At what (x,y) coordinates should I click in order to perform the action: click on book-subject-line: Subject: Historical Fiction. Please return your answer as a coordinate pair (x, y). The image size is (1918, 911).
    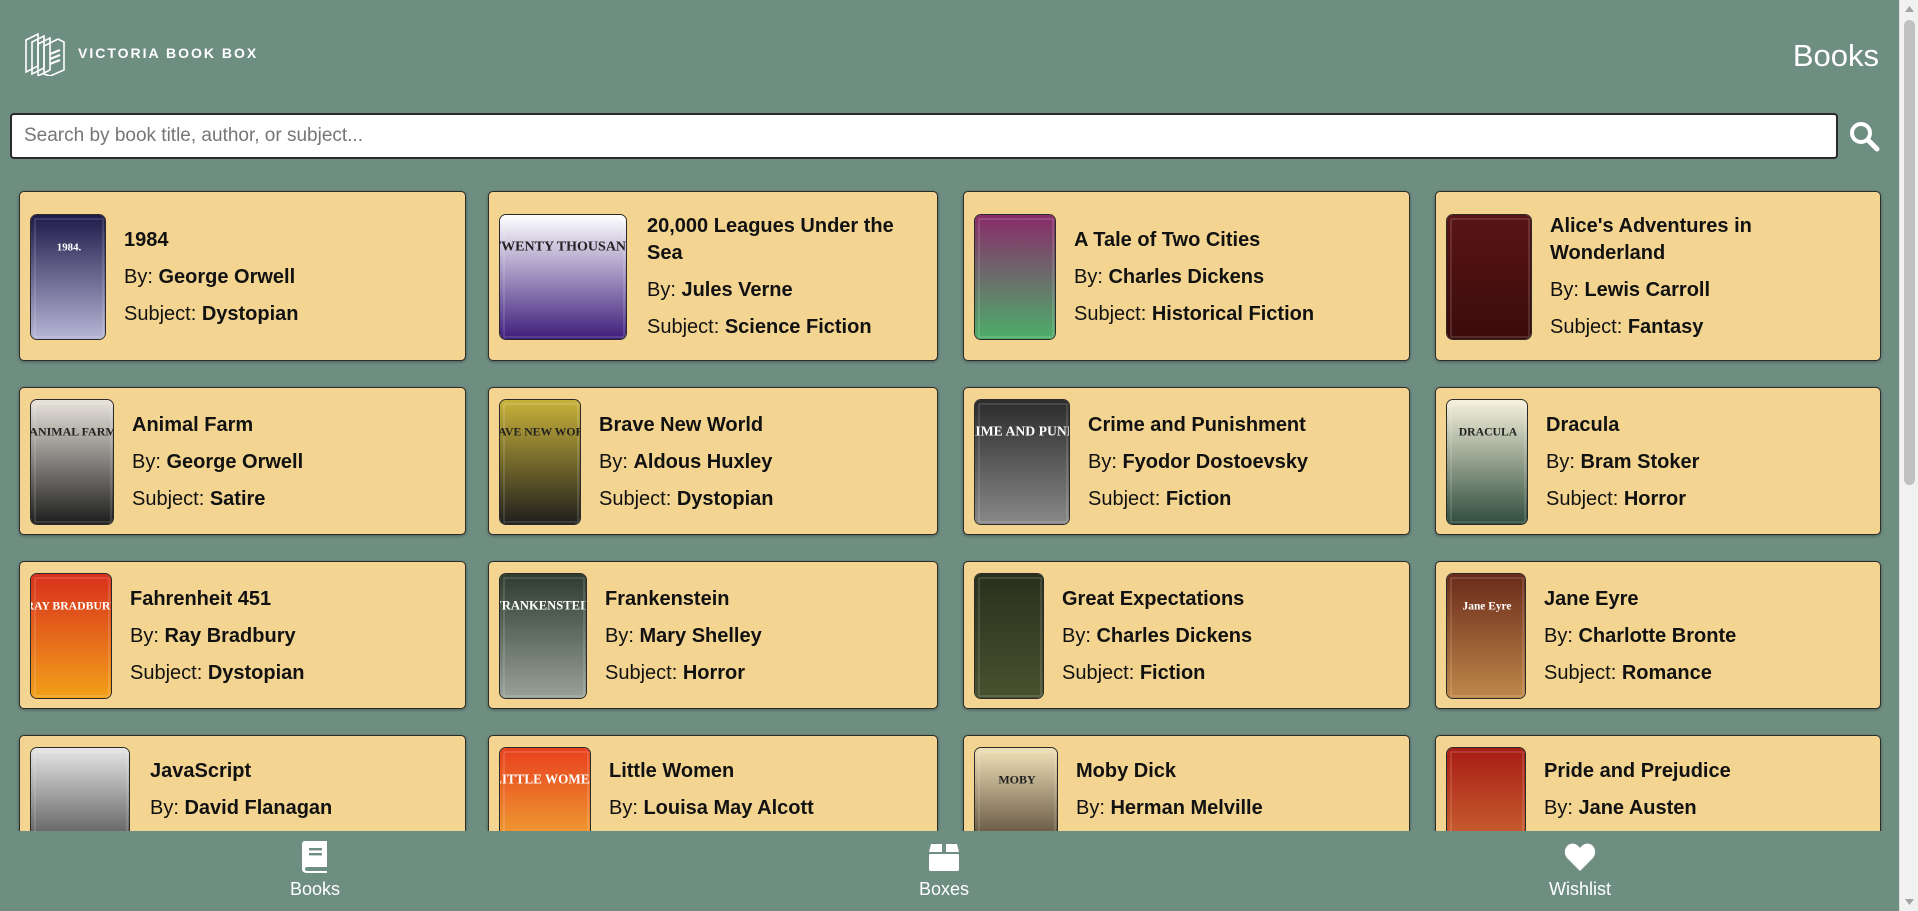
    Looking at the image, I should click on (1237, 314).